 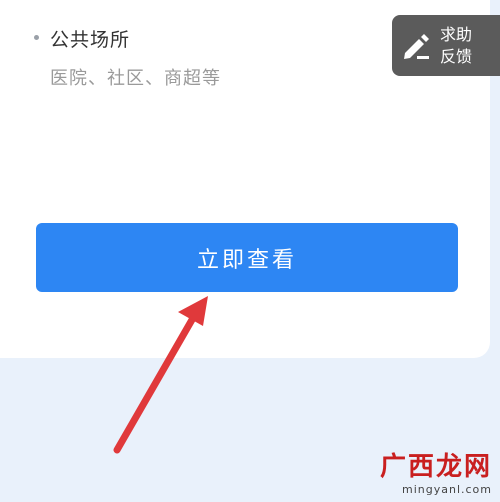 I want to click on watermark: 广西龙网 mingyanl.com, so click(x=436, y=471).